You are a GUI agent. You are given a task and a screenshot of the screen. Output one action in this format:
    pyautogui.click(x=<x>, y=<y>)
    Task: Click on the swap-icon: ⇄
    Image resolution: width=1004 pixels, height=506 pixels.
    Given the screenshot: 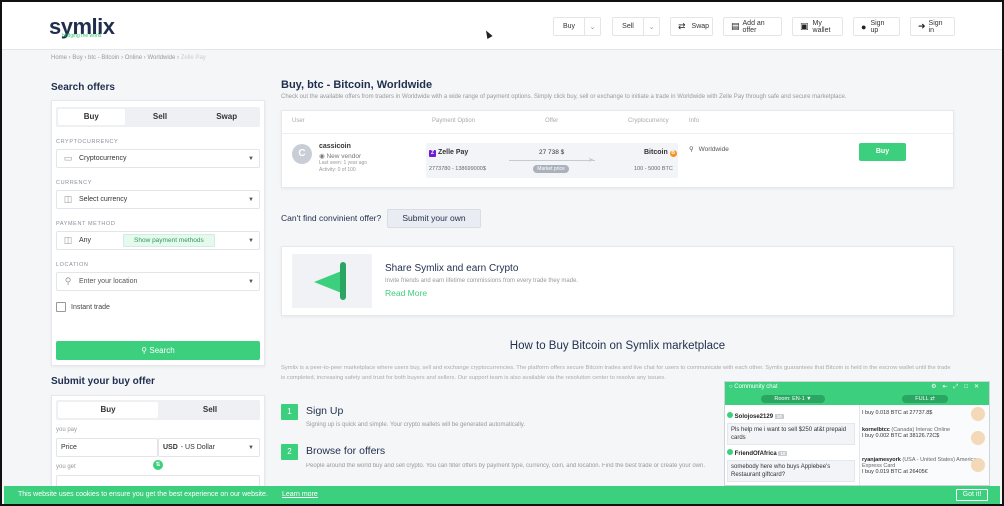 What is the action you would take?
    pyautogui.click(x=682, y=26)
    